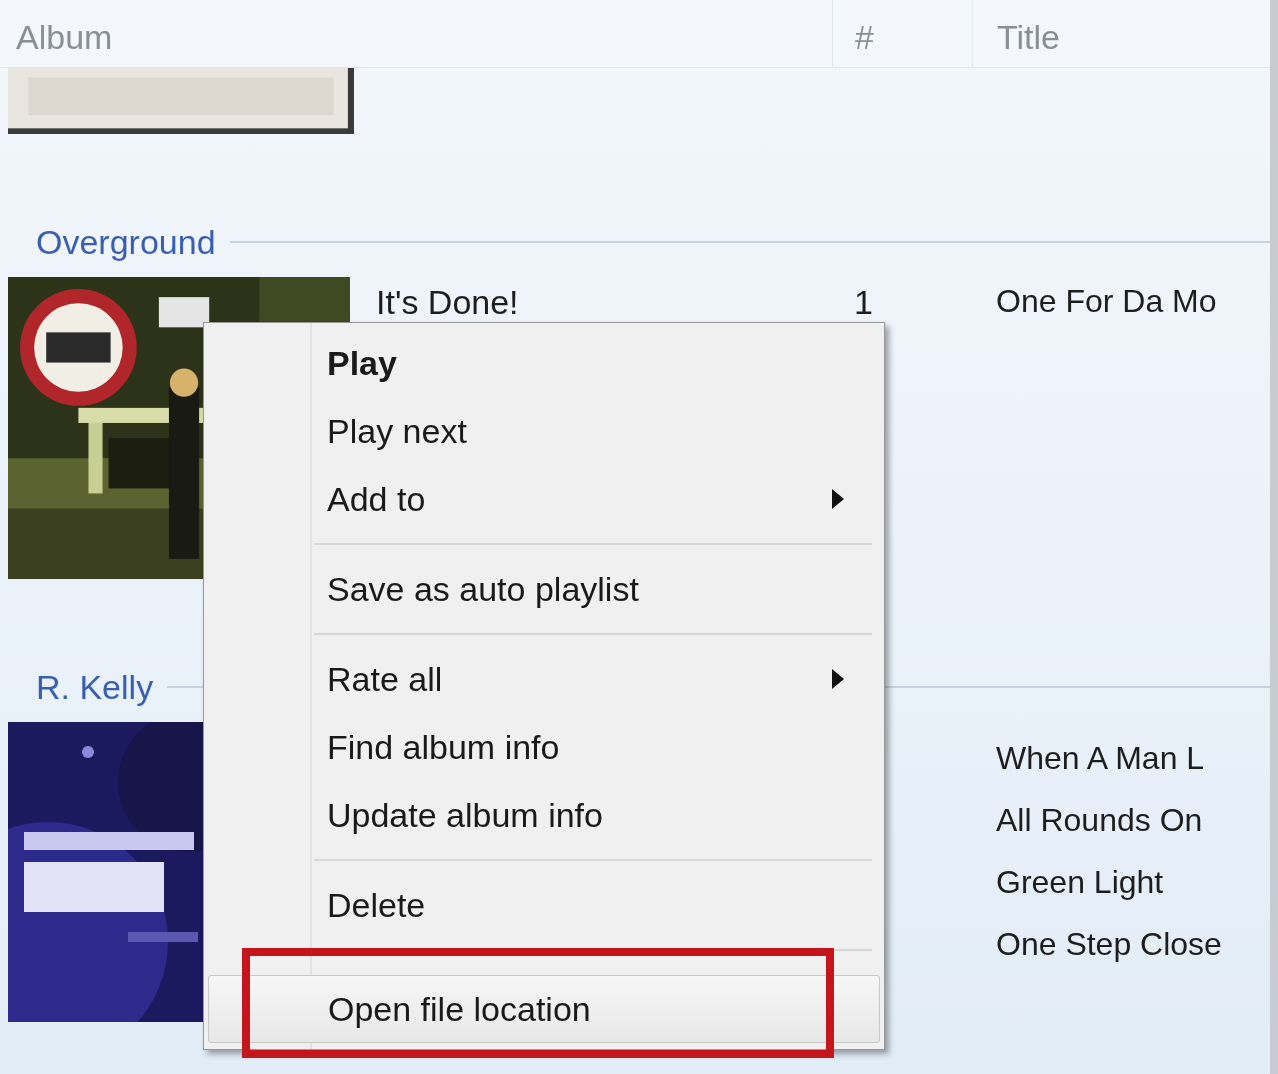  I want to click on menu-item: Find album info, so click(544, 747).